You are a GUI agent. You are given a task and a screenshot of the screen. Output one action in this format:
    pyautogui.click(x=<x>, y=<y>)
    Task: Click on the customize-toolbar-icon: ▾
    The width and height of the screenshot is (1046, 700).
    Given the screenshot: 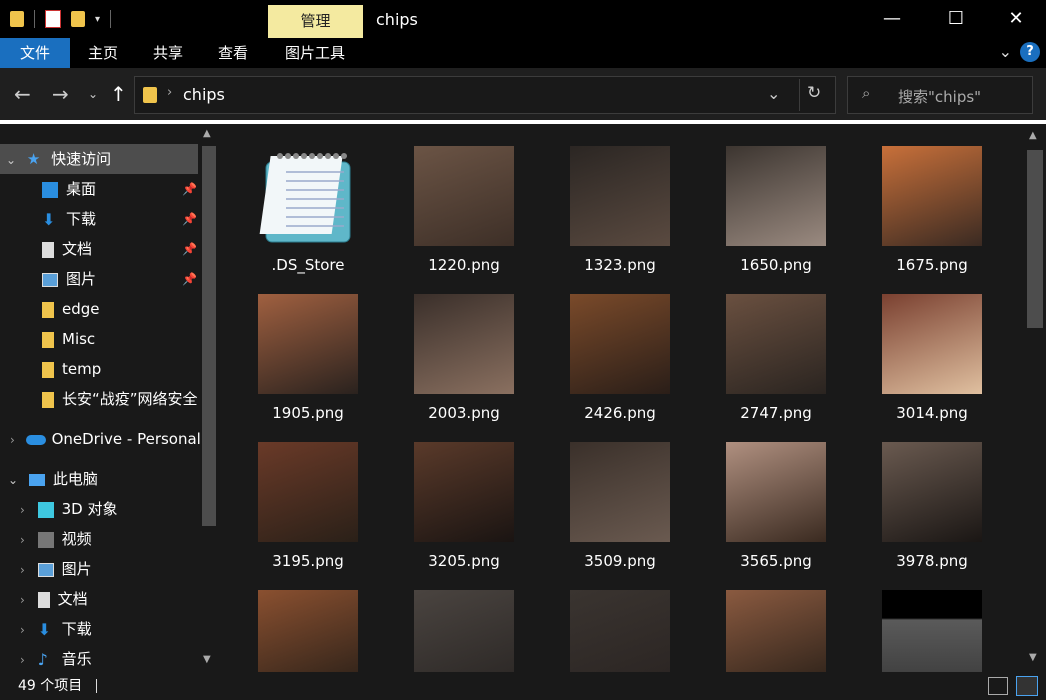 What is the action you would take?
    pyautogui.click(x=97, y=19)
    